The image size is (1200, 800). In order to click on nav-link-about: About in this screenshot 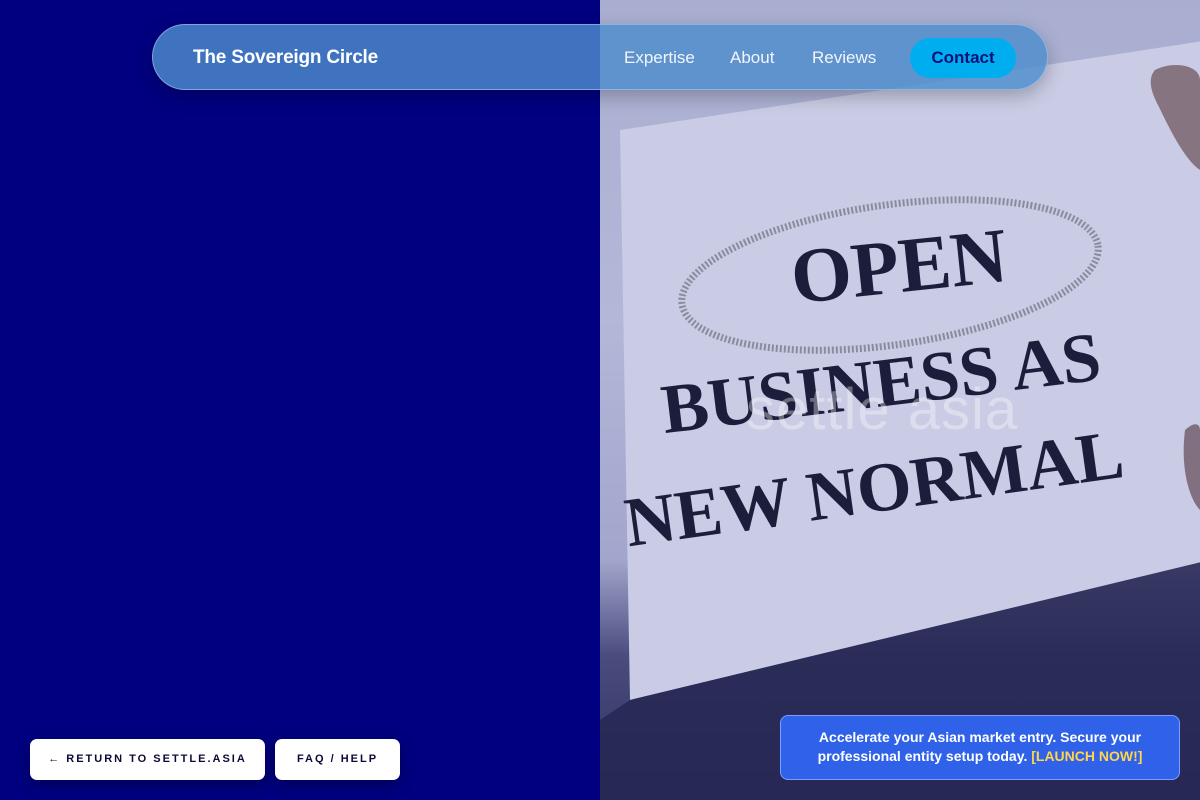, I will do `click(752, 58)`.